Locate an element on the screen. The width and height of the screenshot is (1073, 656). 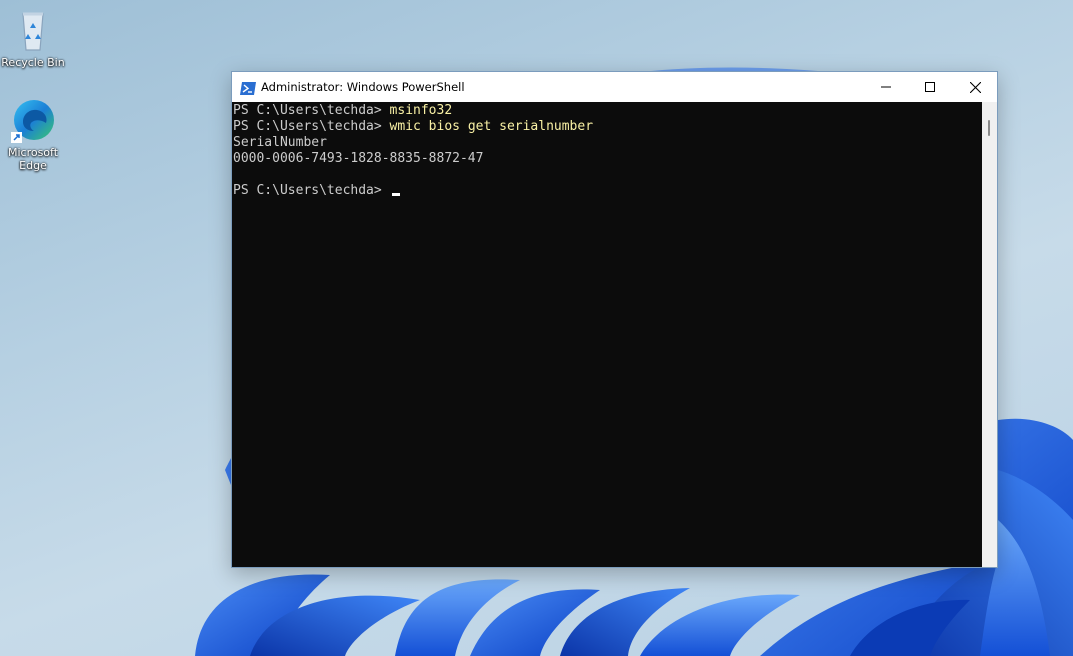
powershell-icon is located at coordinates (248, 87).